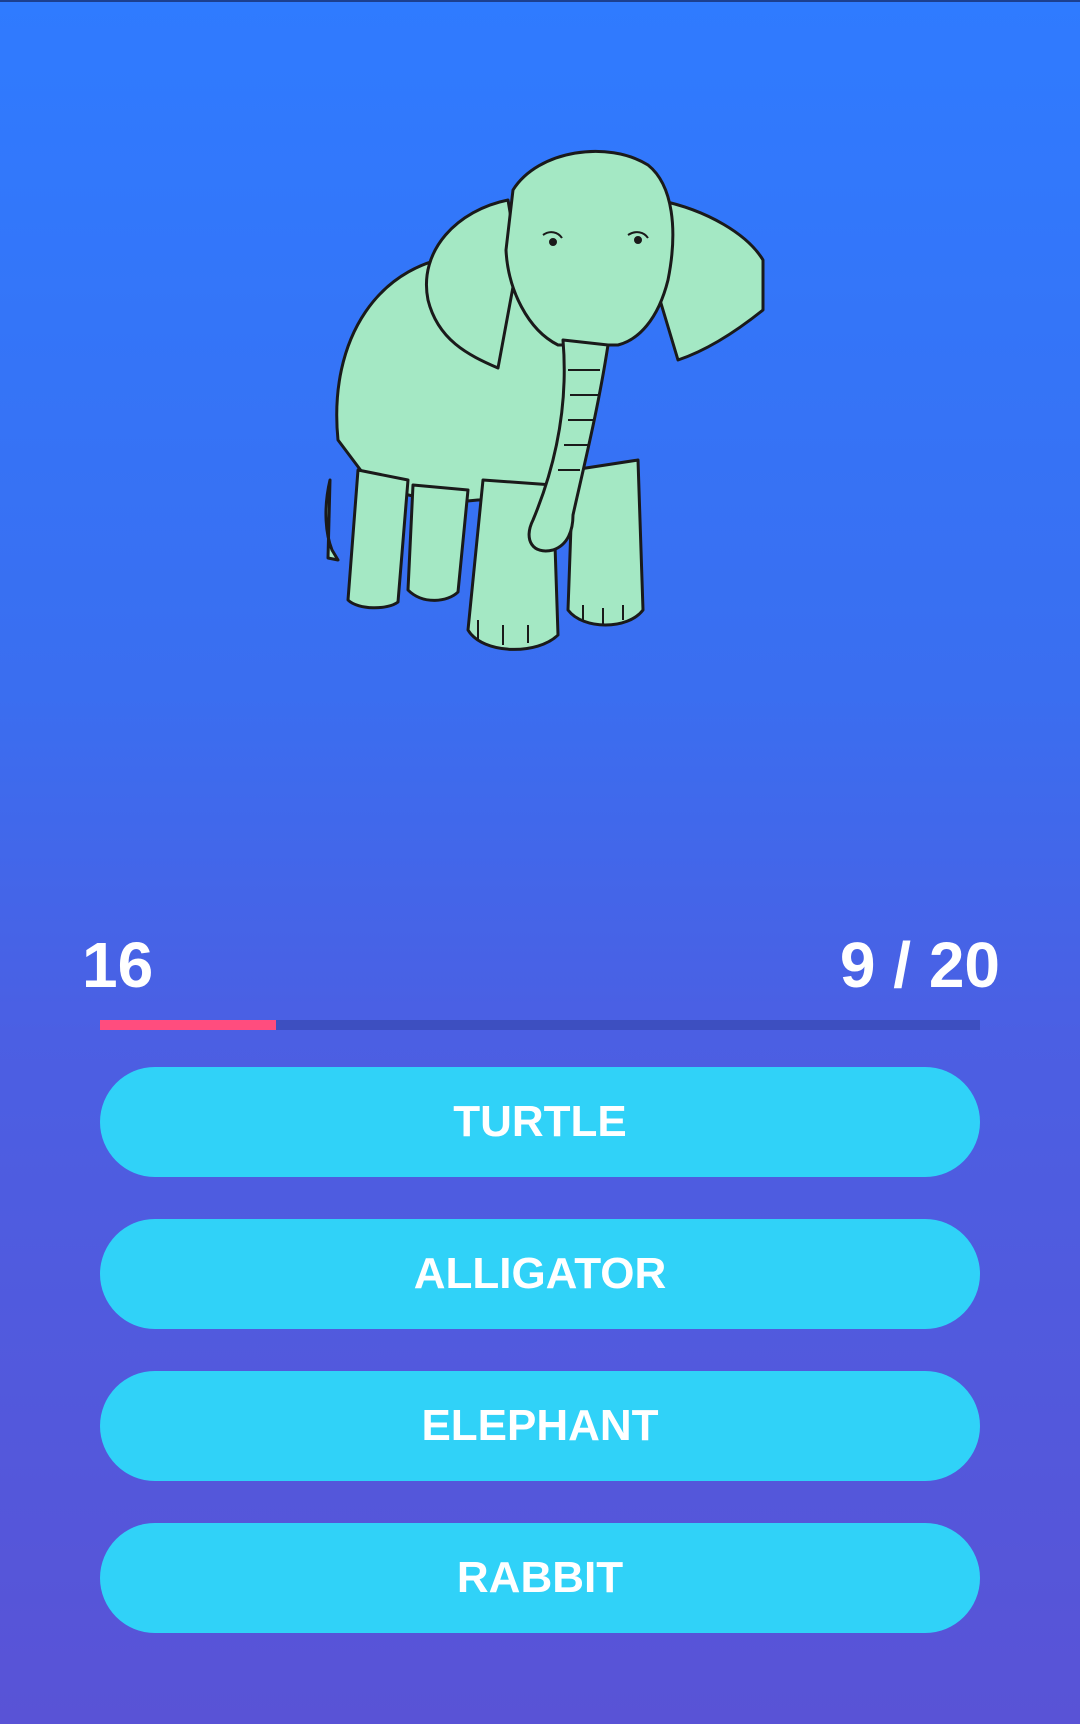 Image resolution: width=1080 pixels, height=1724 pixels. I want to click on score-value: 16, so click(118, 965).